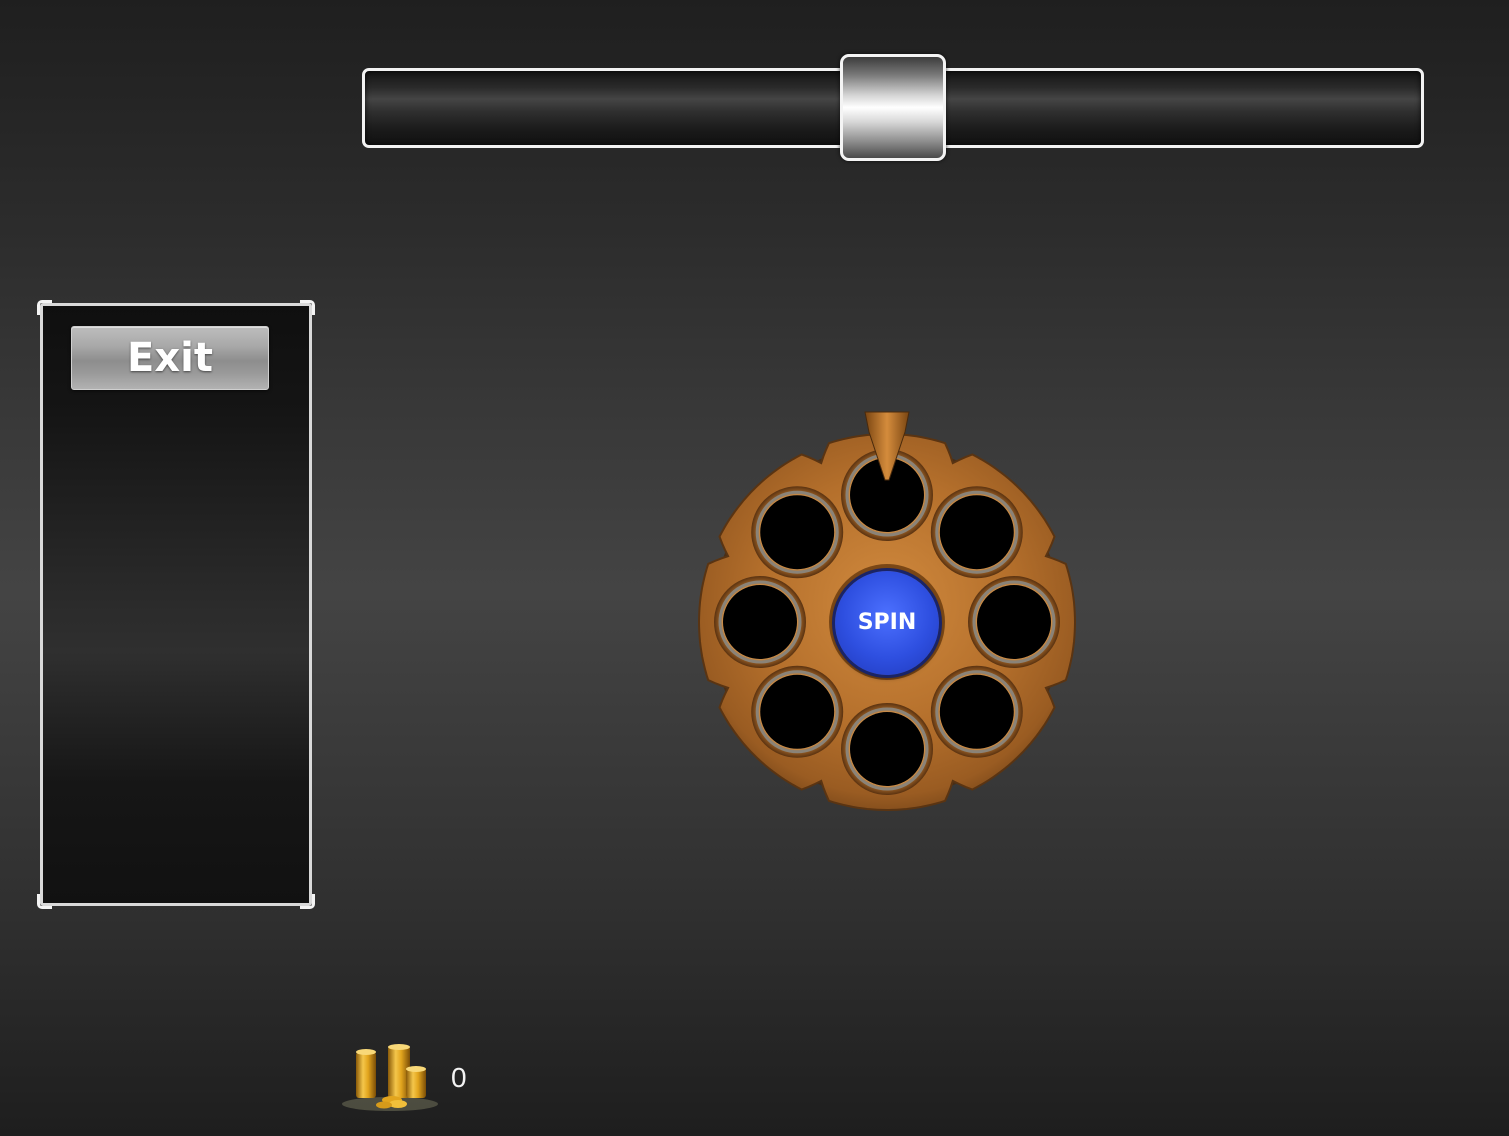 Image resolution: width=1509 pixels, height=1136 pixels. Describe the element at coordinates (307, 307) in the screenshot. I see `panel-corner-top-right` at that location.